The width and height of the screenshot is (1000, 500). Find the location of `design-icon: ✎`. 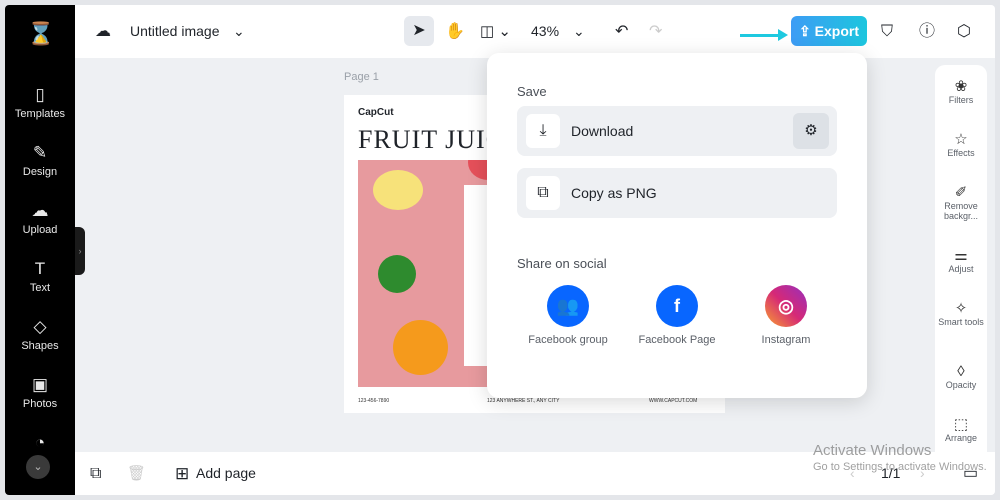

design-icon: ✎ is located at coordinates (40, 152).